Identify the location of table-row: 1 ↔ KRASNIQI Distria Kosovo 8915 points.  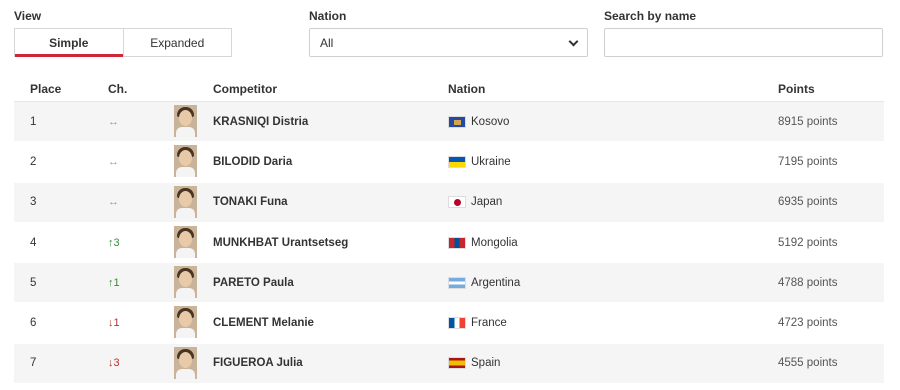
(449, 122).